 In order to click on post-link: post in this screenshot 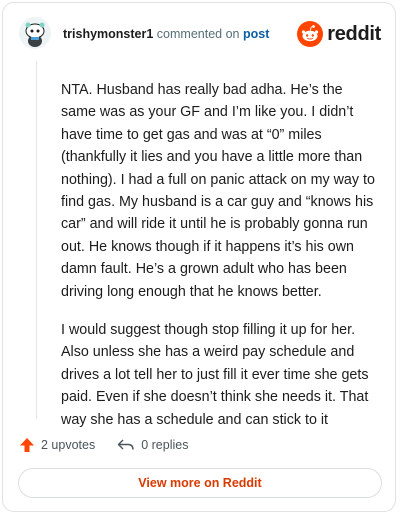, I will do `click(256, 34)`.